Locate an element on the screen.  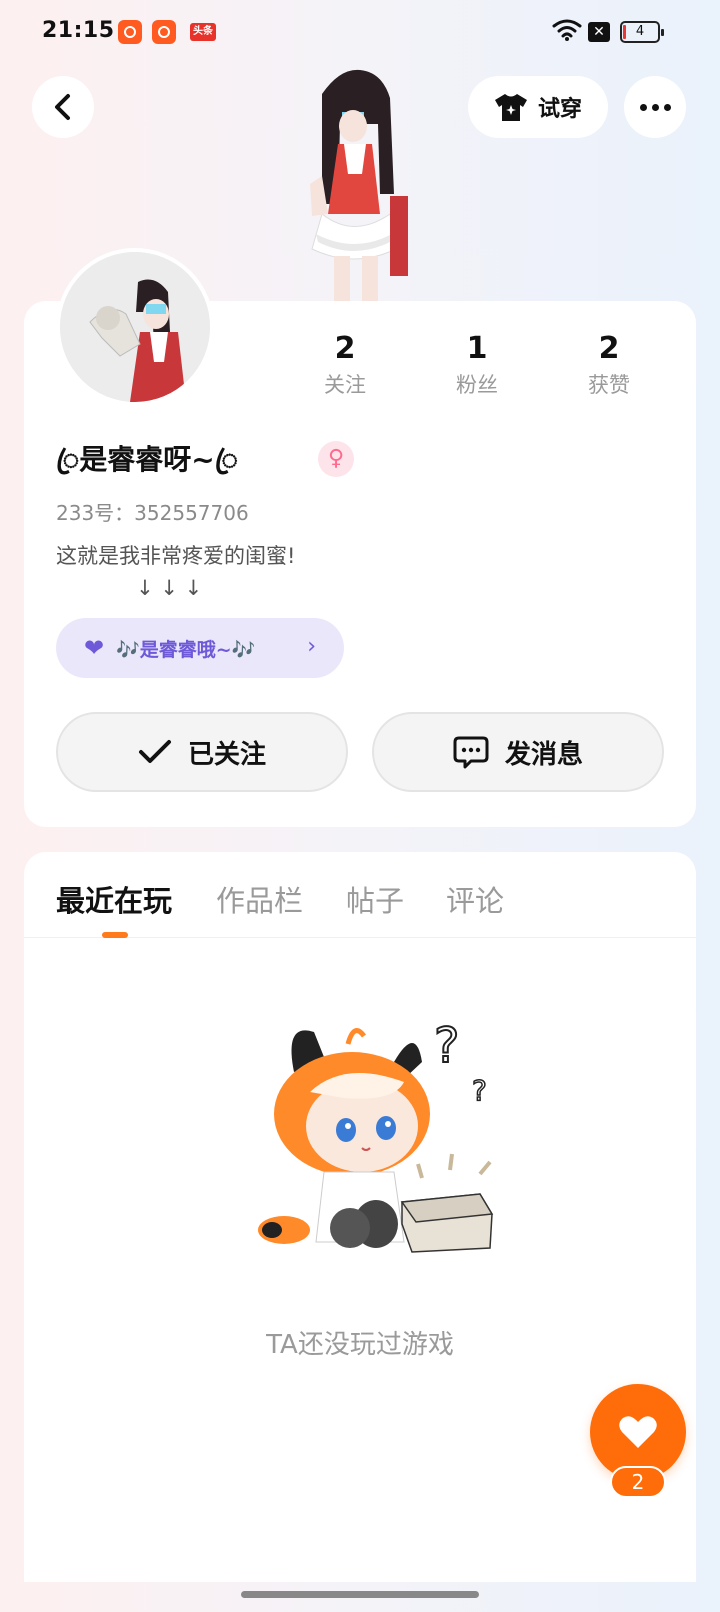
linked-friend-name: 🎶是睿睿哦~🎶 is located at coordinates (186, 649).